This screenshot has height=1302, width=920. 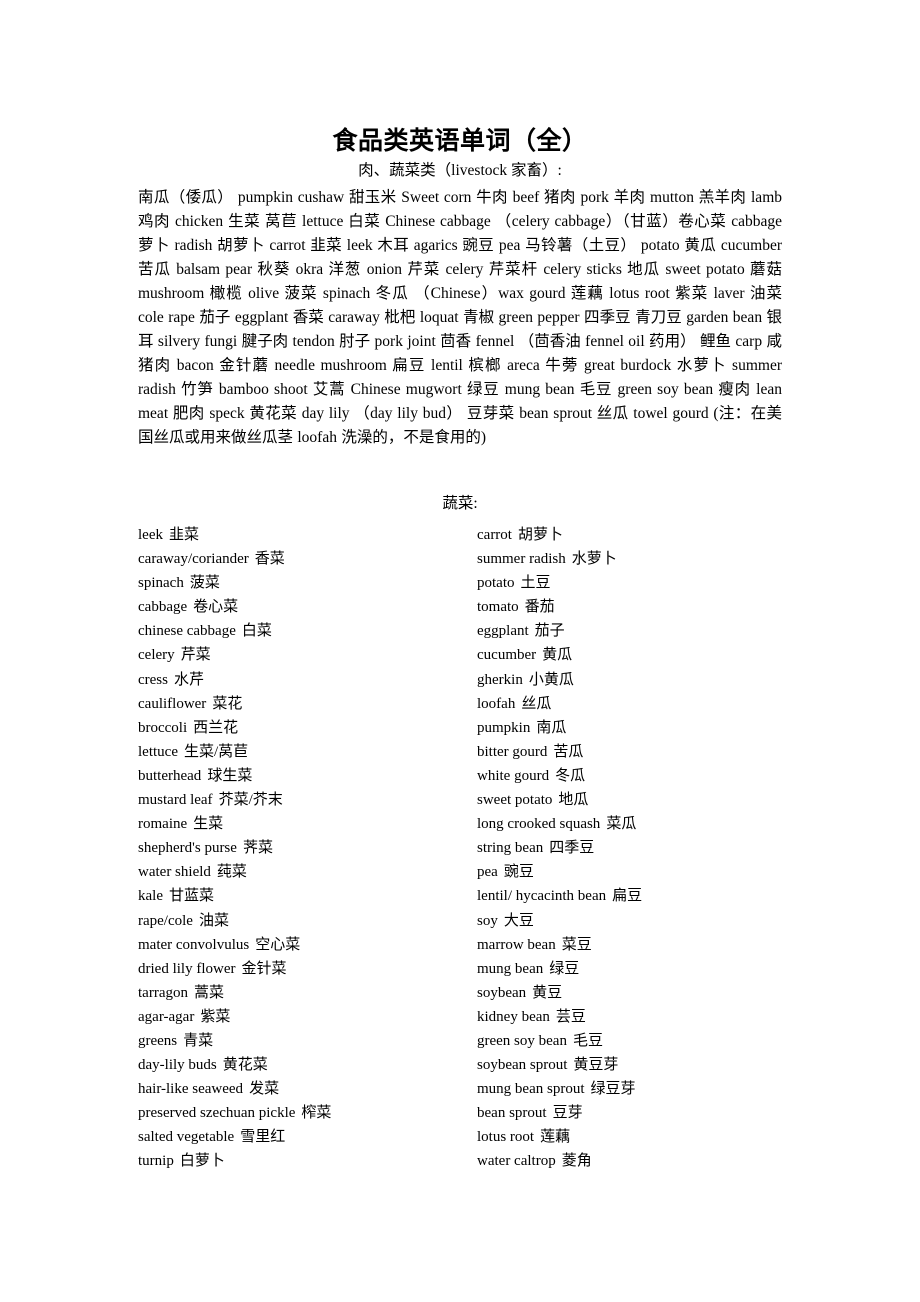 I want to click on list-item: salted vegetable 雪里红, so click(x=307, y=1137).